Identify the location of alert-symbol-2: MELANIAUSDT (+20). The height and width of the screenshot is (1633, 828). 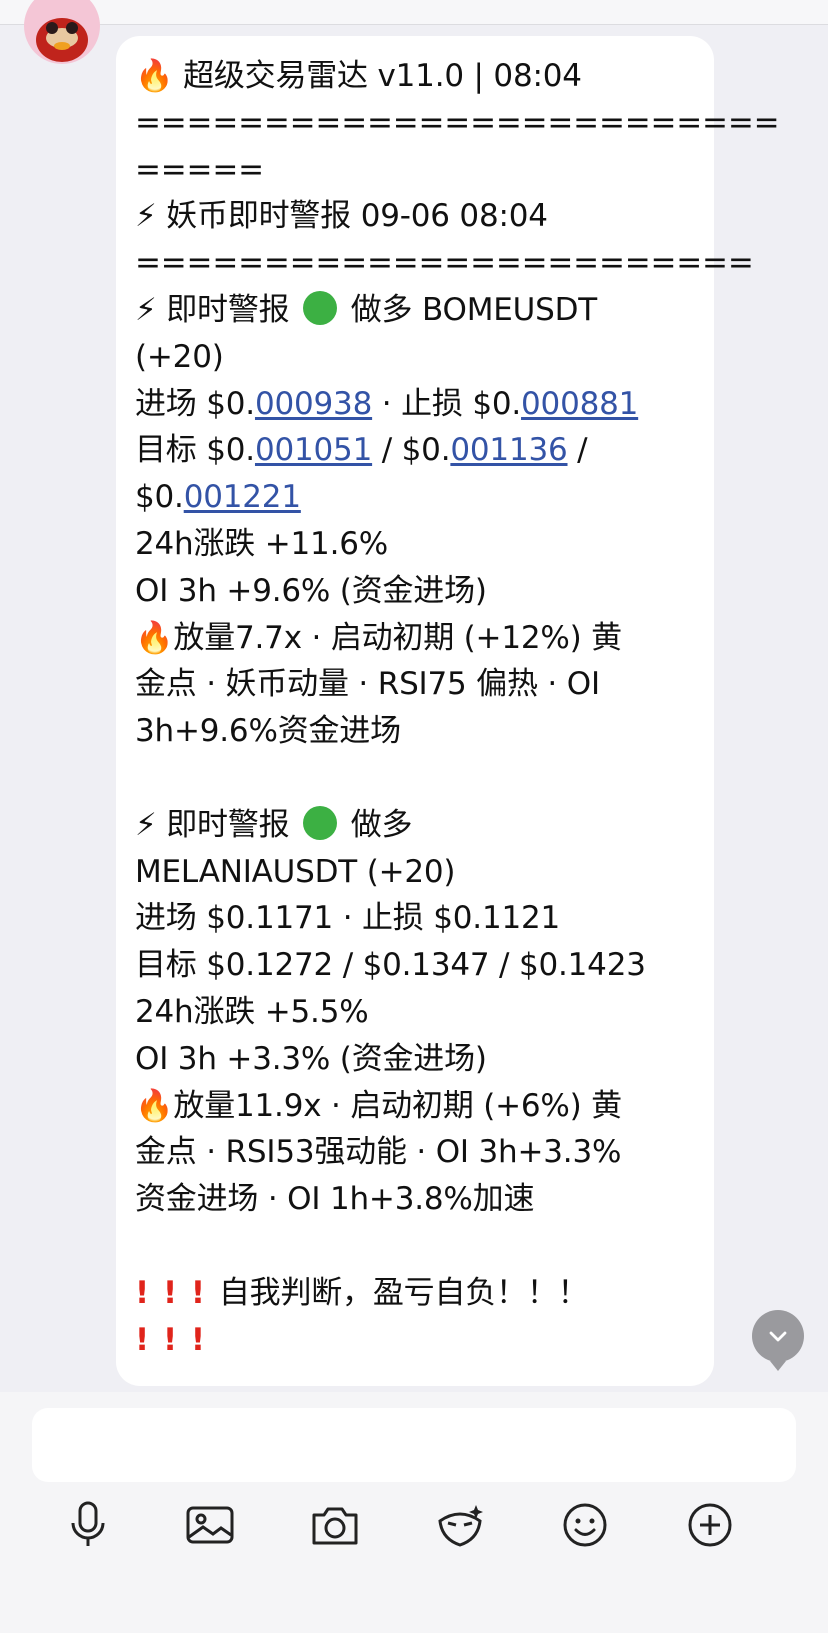
(295, 871).